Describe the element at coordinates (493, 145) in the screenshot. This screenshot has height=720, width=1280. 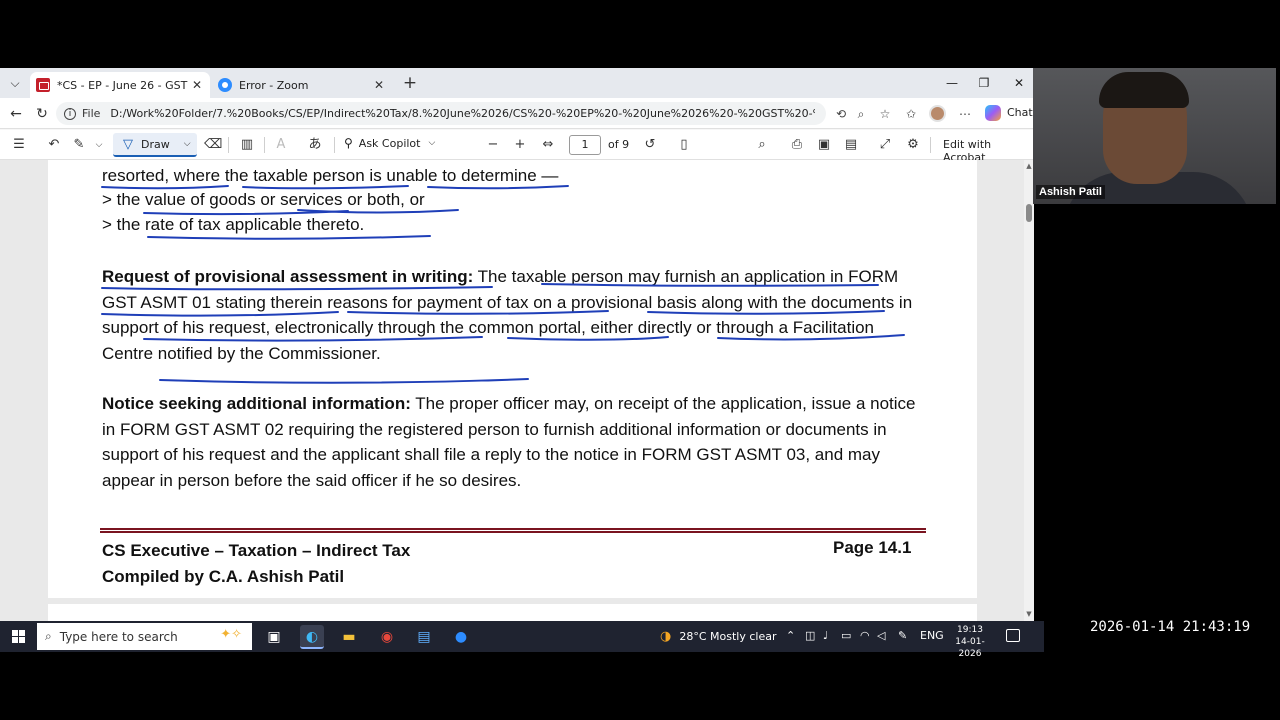
I see `zoom-out-icon: −` at that location.